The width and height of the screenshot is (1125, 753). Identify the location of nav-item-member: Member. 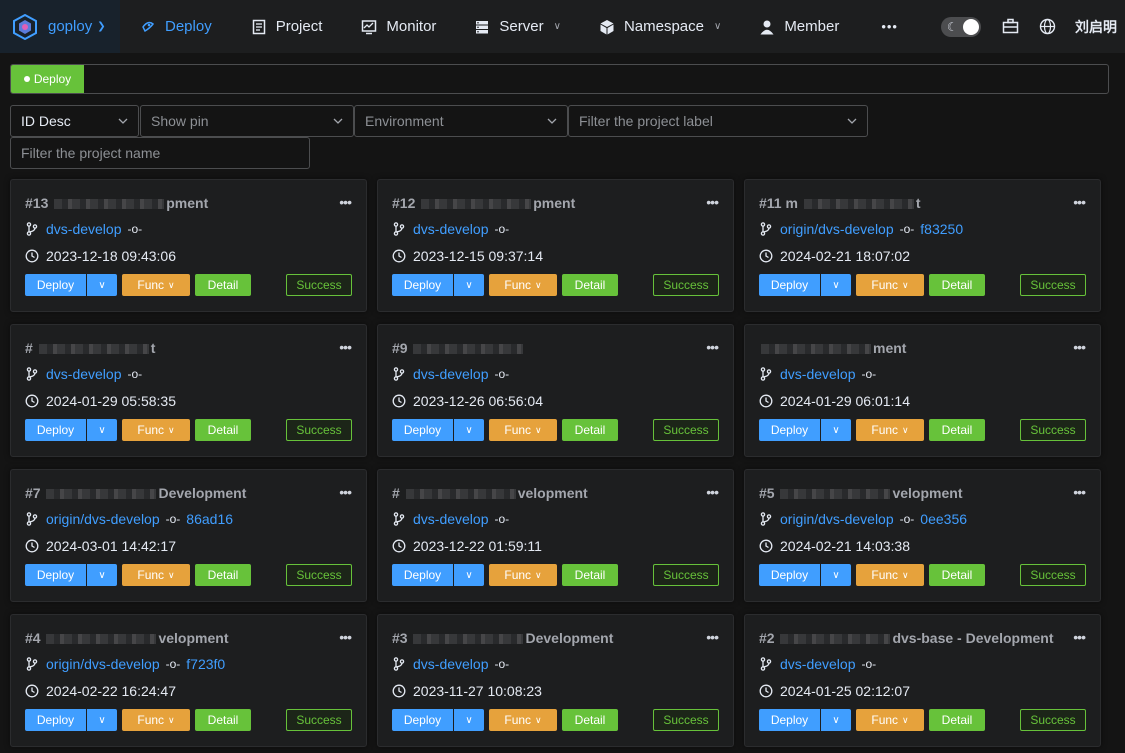
(799, 26).